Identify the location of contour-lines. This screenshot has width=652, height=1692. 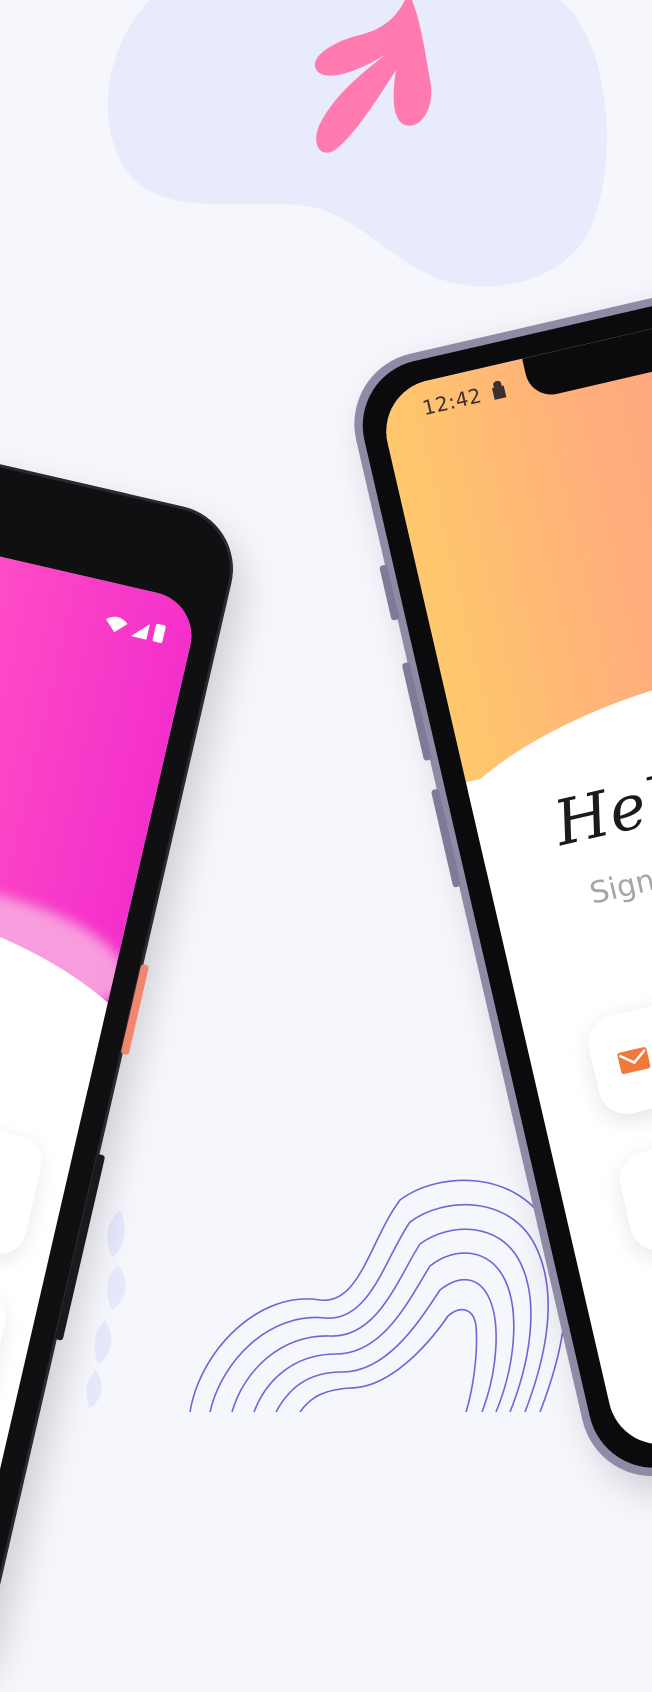
(378, 1295).